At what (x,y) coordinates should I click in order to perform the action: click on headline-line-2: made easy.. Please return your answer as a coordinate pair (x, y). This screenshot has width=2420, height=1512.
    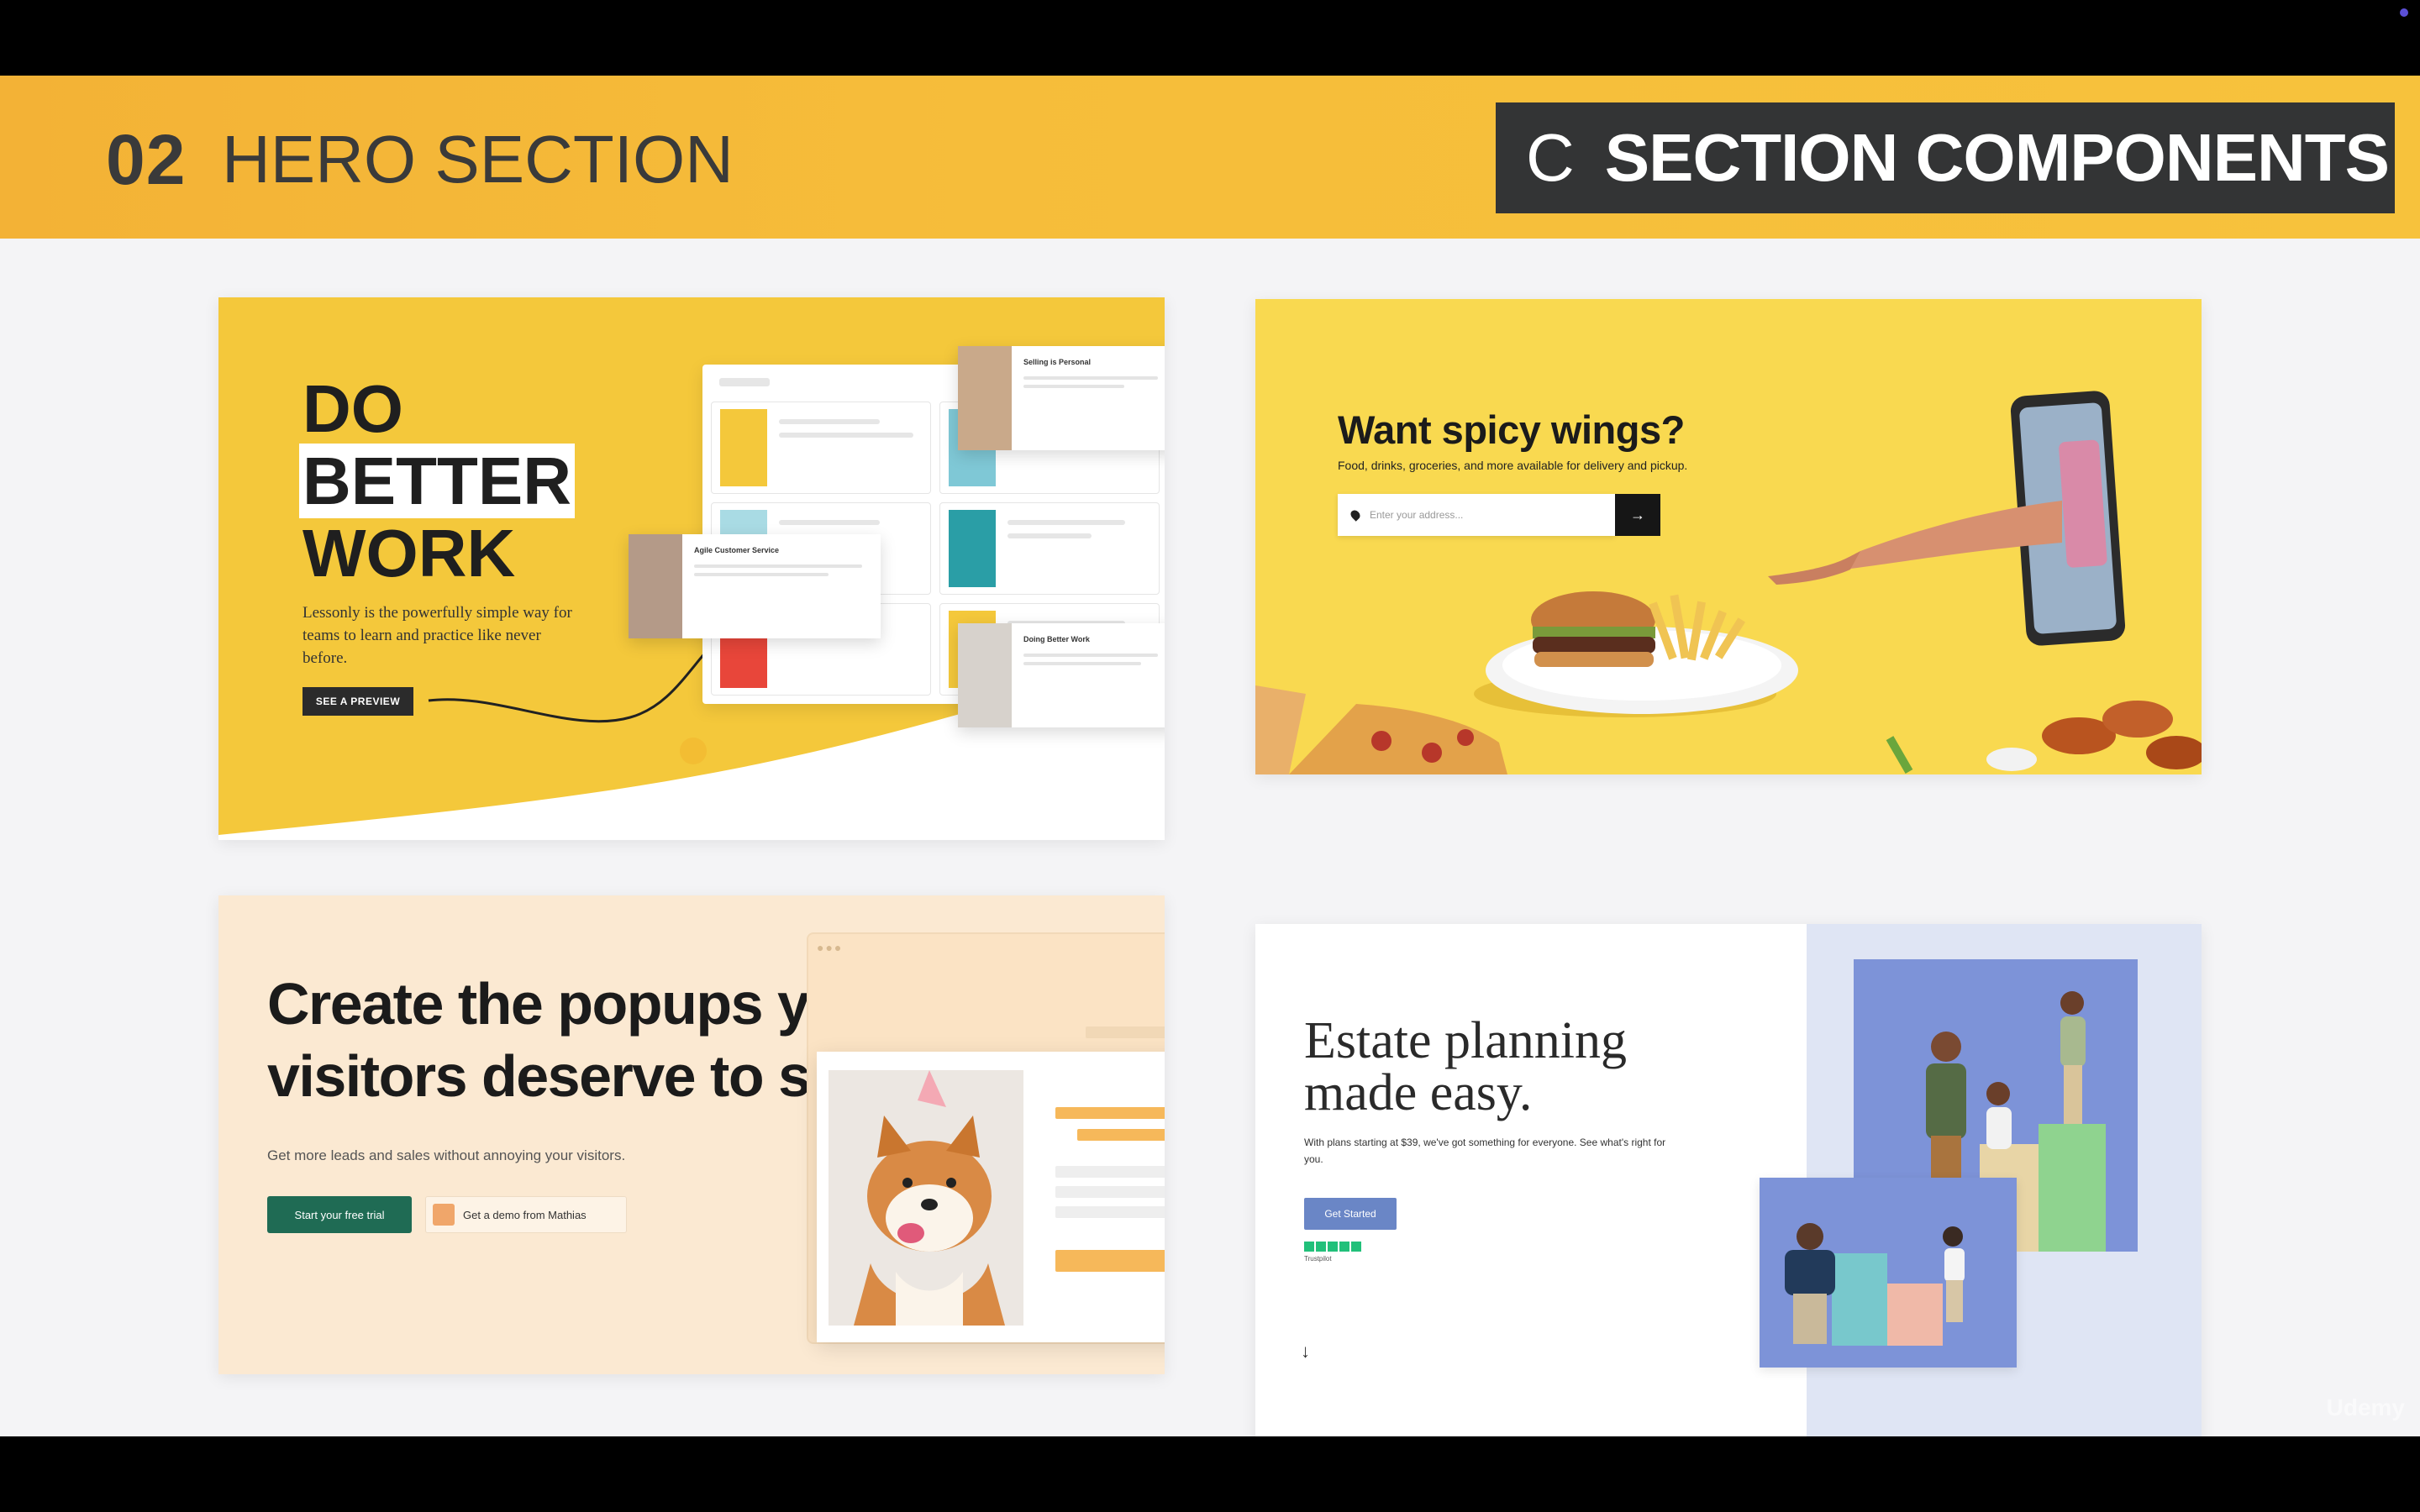
    Looking at the image, I should click on (1418, 1092).